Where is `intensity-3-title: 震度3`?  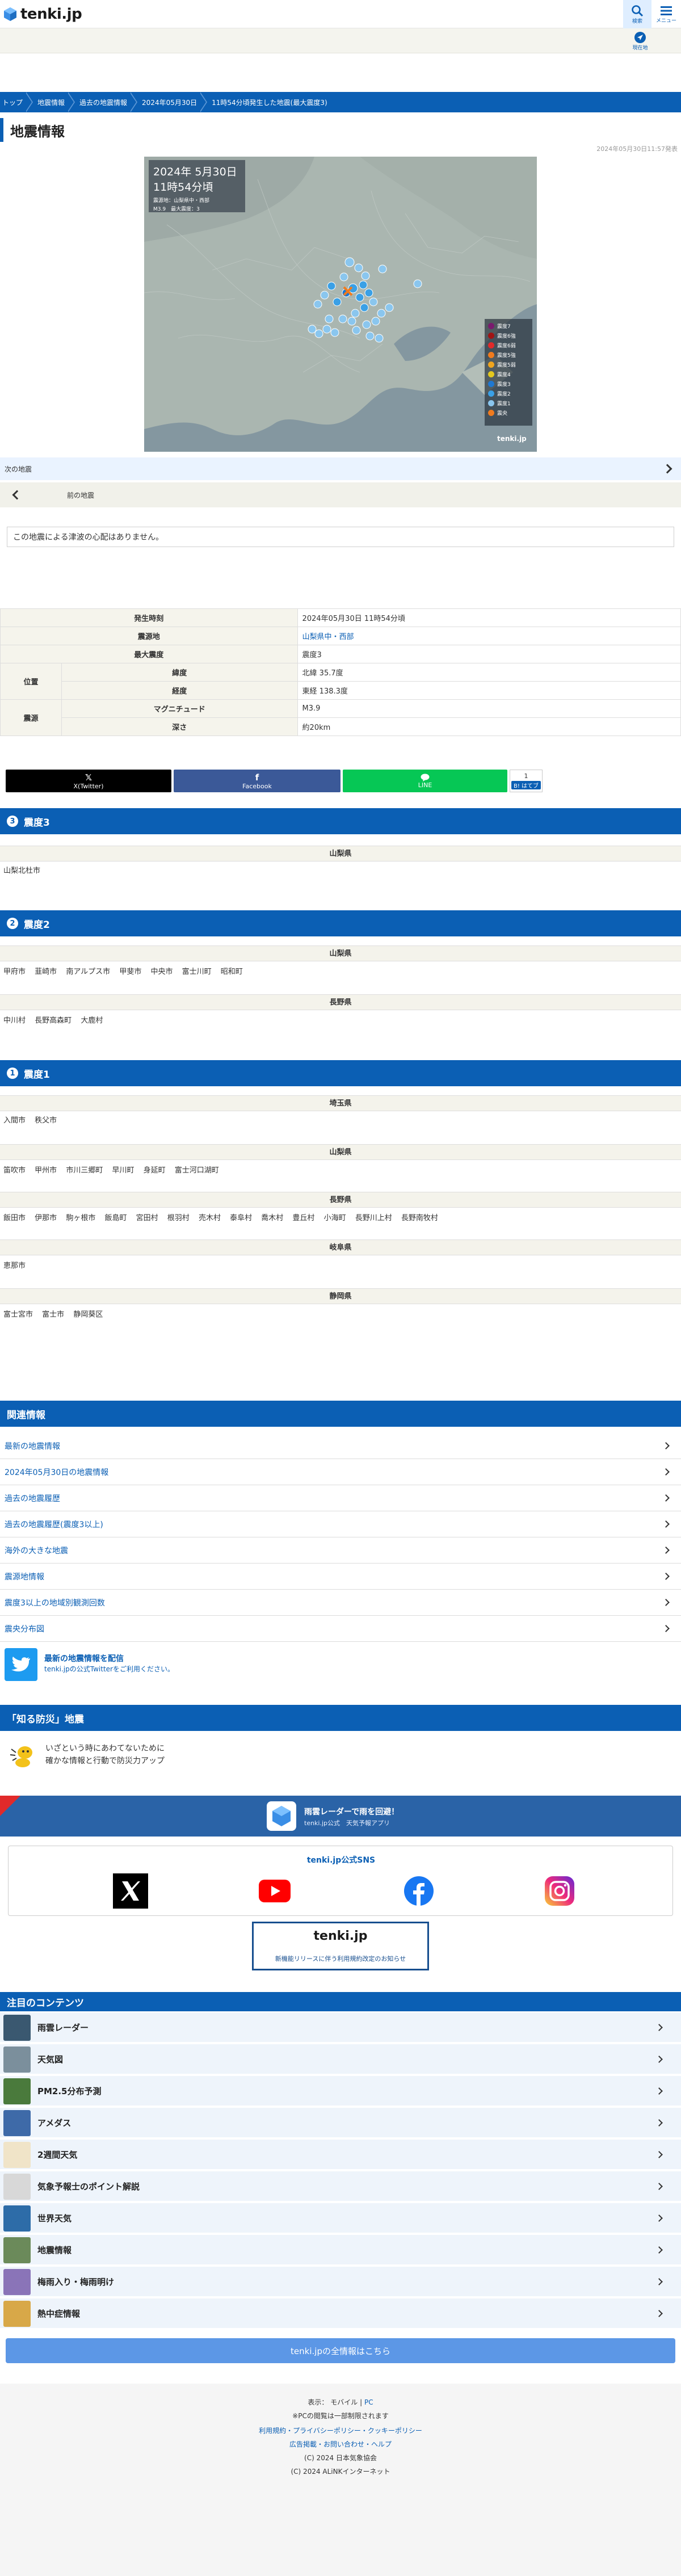 intensity-3-title: 震度3 is located at coordinates (37, 823).